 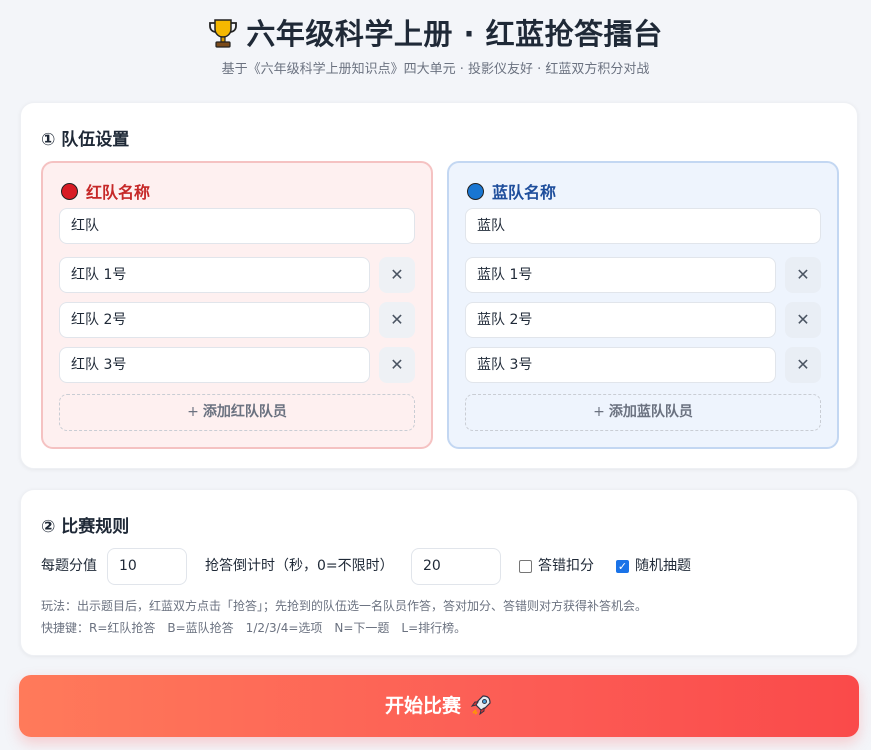 I want to click on blue-member-1-remove-button: ✕, so click(x=803, y=275).